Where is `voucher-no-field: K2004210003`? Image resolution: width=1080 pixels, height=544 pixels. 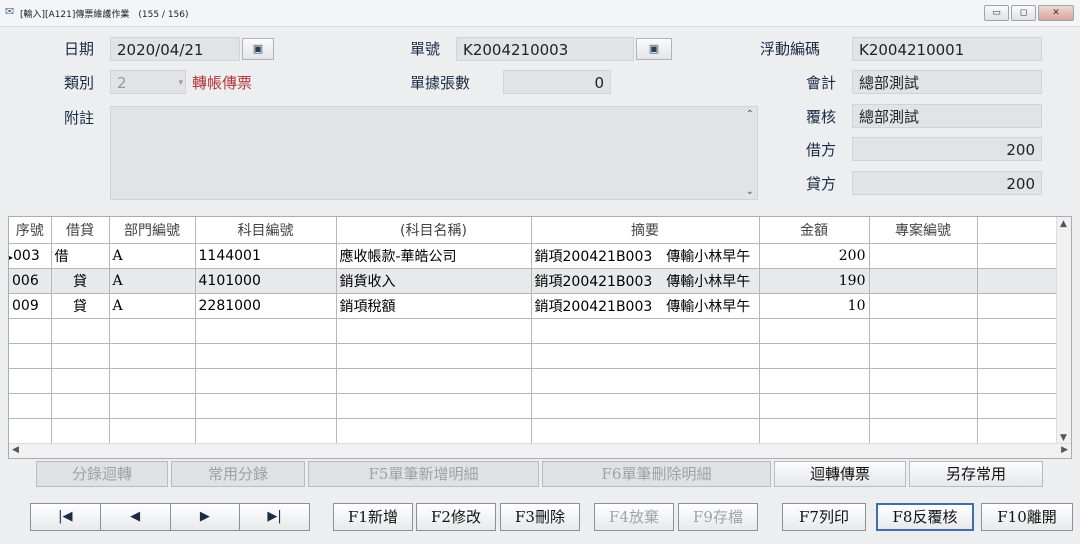
voucher-no-field: K2004210003 is located at coordinates (545, 49).